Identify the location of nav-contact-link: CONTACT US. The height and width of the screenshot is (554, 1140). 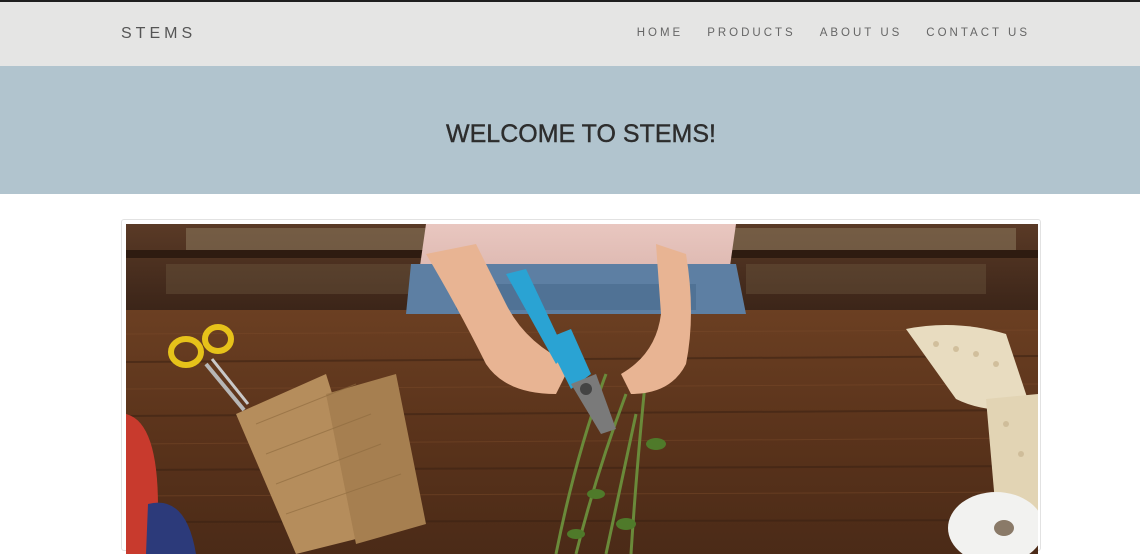
(978, 33).